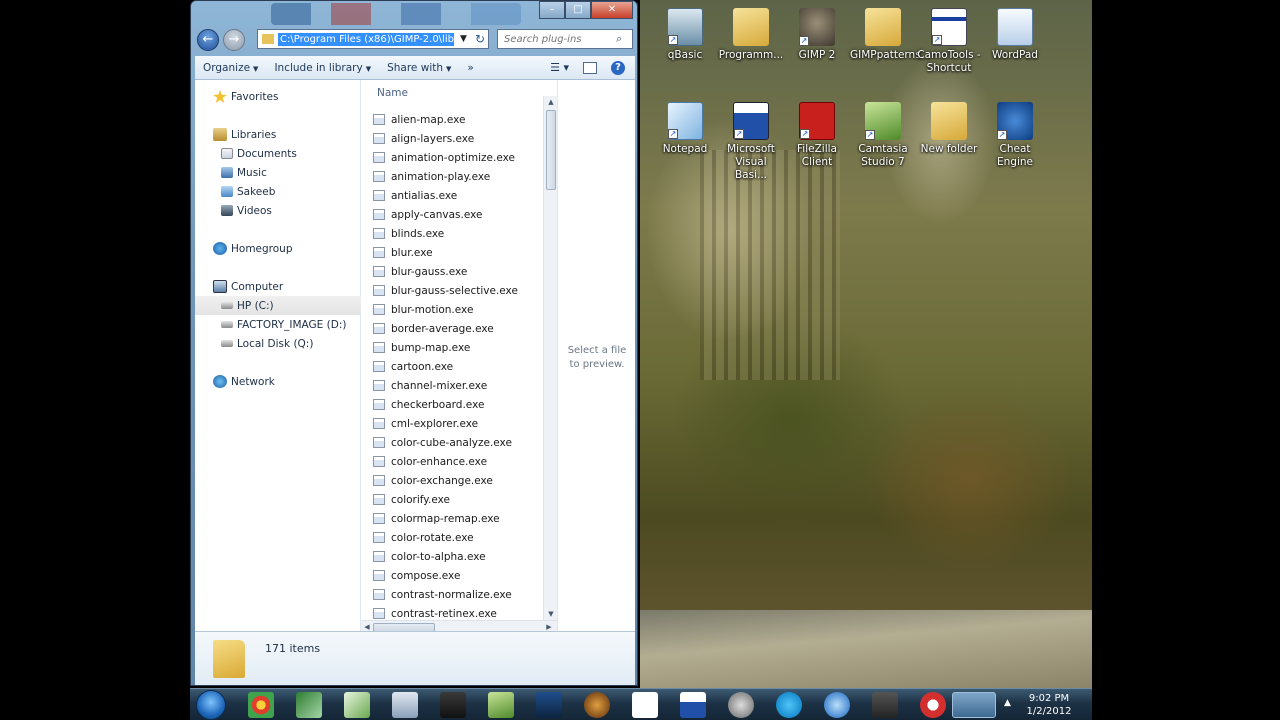 Image resolution: width=1280 pixels, height=720 pixels. I want to click on document-icon, so click(645, 705).